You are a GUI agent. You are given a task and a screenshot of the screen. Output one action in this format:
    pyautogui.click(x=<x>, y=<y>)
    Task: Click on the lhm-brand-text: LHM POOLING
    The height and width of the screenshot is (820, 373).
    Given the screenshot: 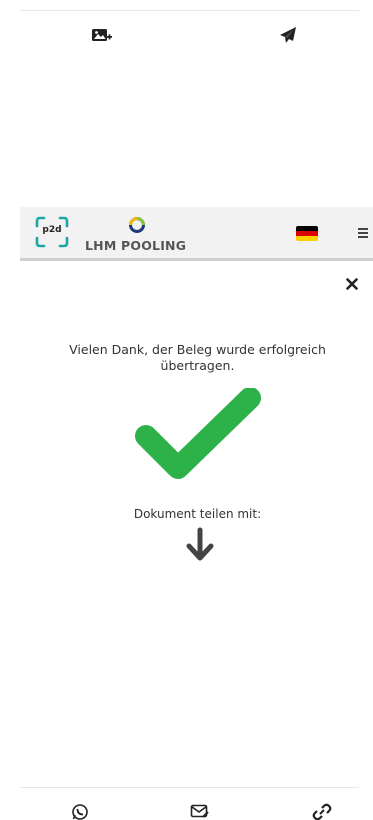 What is the action you would take?
    pyautogui.click(x=136, y=245)
    